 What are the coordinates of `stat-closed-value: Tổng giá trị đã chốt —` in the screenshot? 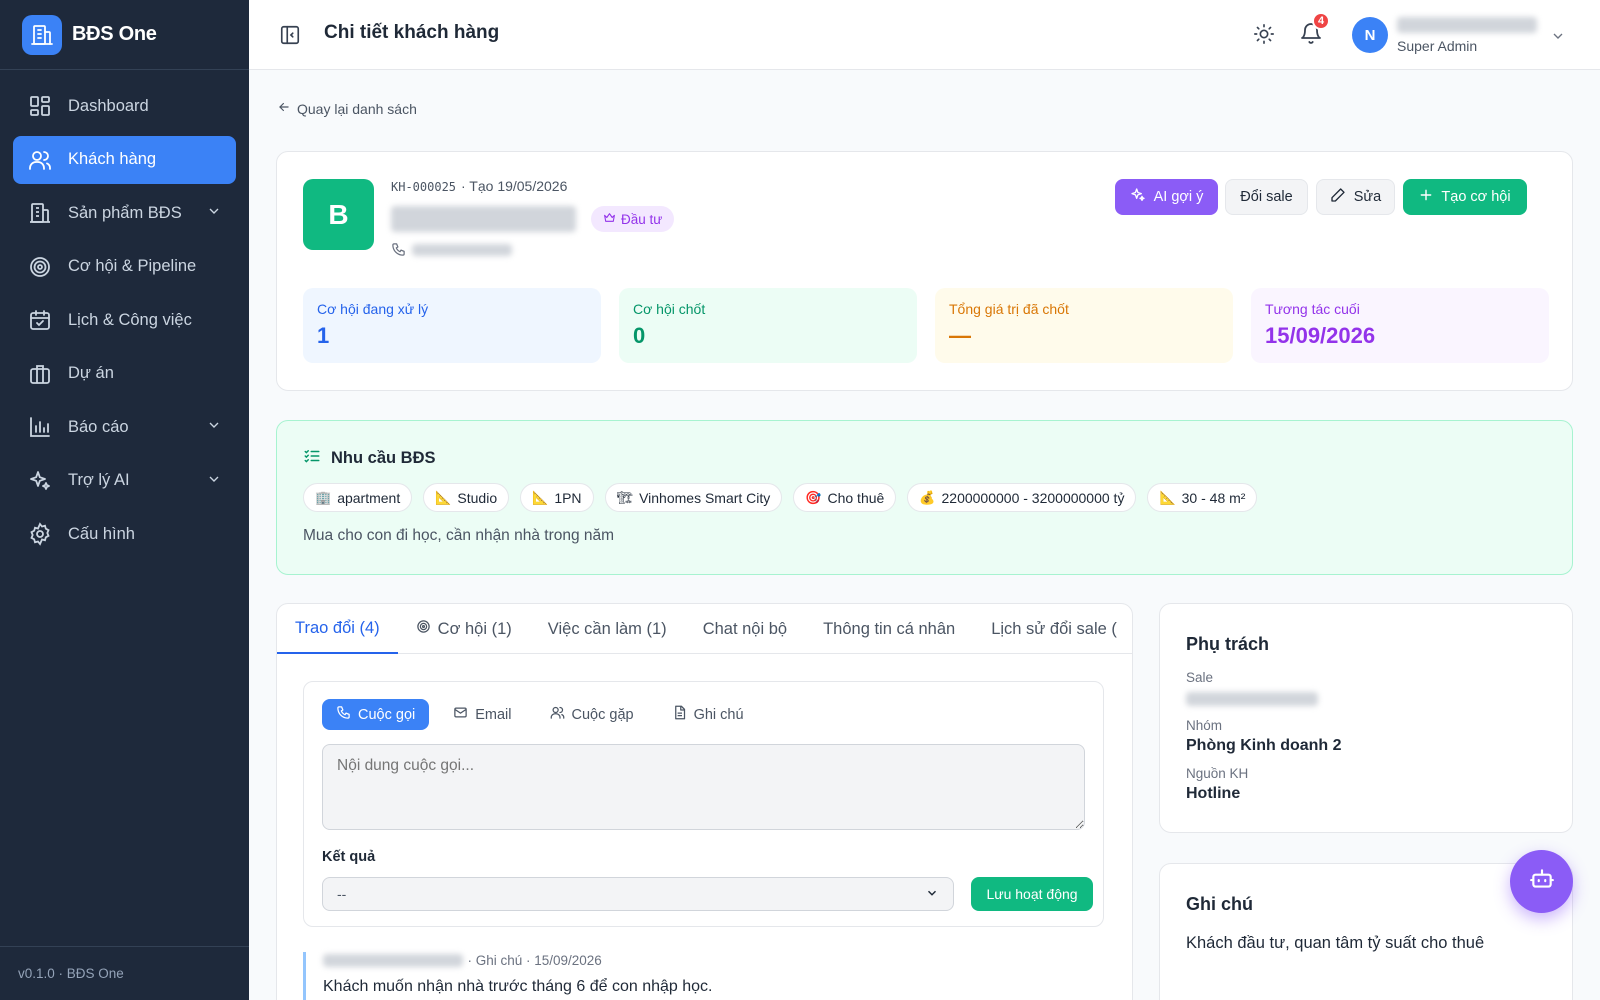 It's located at (1084, 325).